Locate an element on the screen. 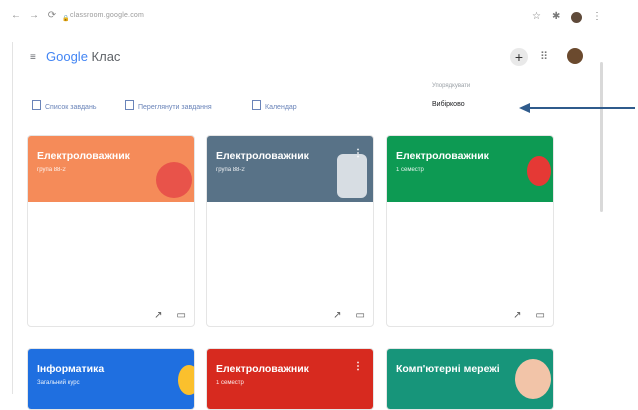 The image size is (638, 410). user-avatar is located at coordinates (575, 56).